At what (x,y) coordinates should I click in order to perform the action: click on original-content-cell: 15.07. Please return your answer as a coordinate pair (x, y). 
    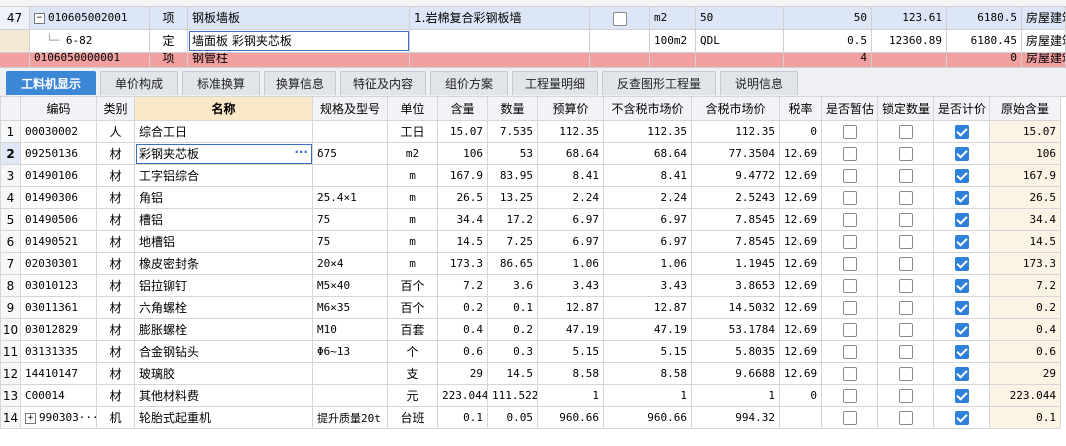
    Looking at the image, I should click on (1025, 131).